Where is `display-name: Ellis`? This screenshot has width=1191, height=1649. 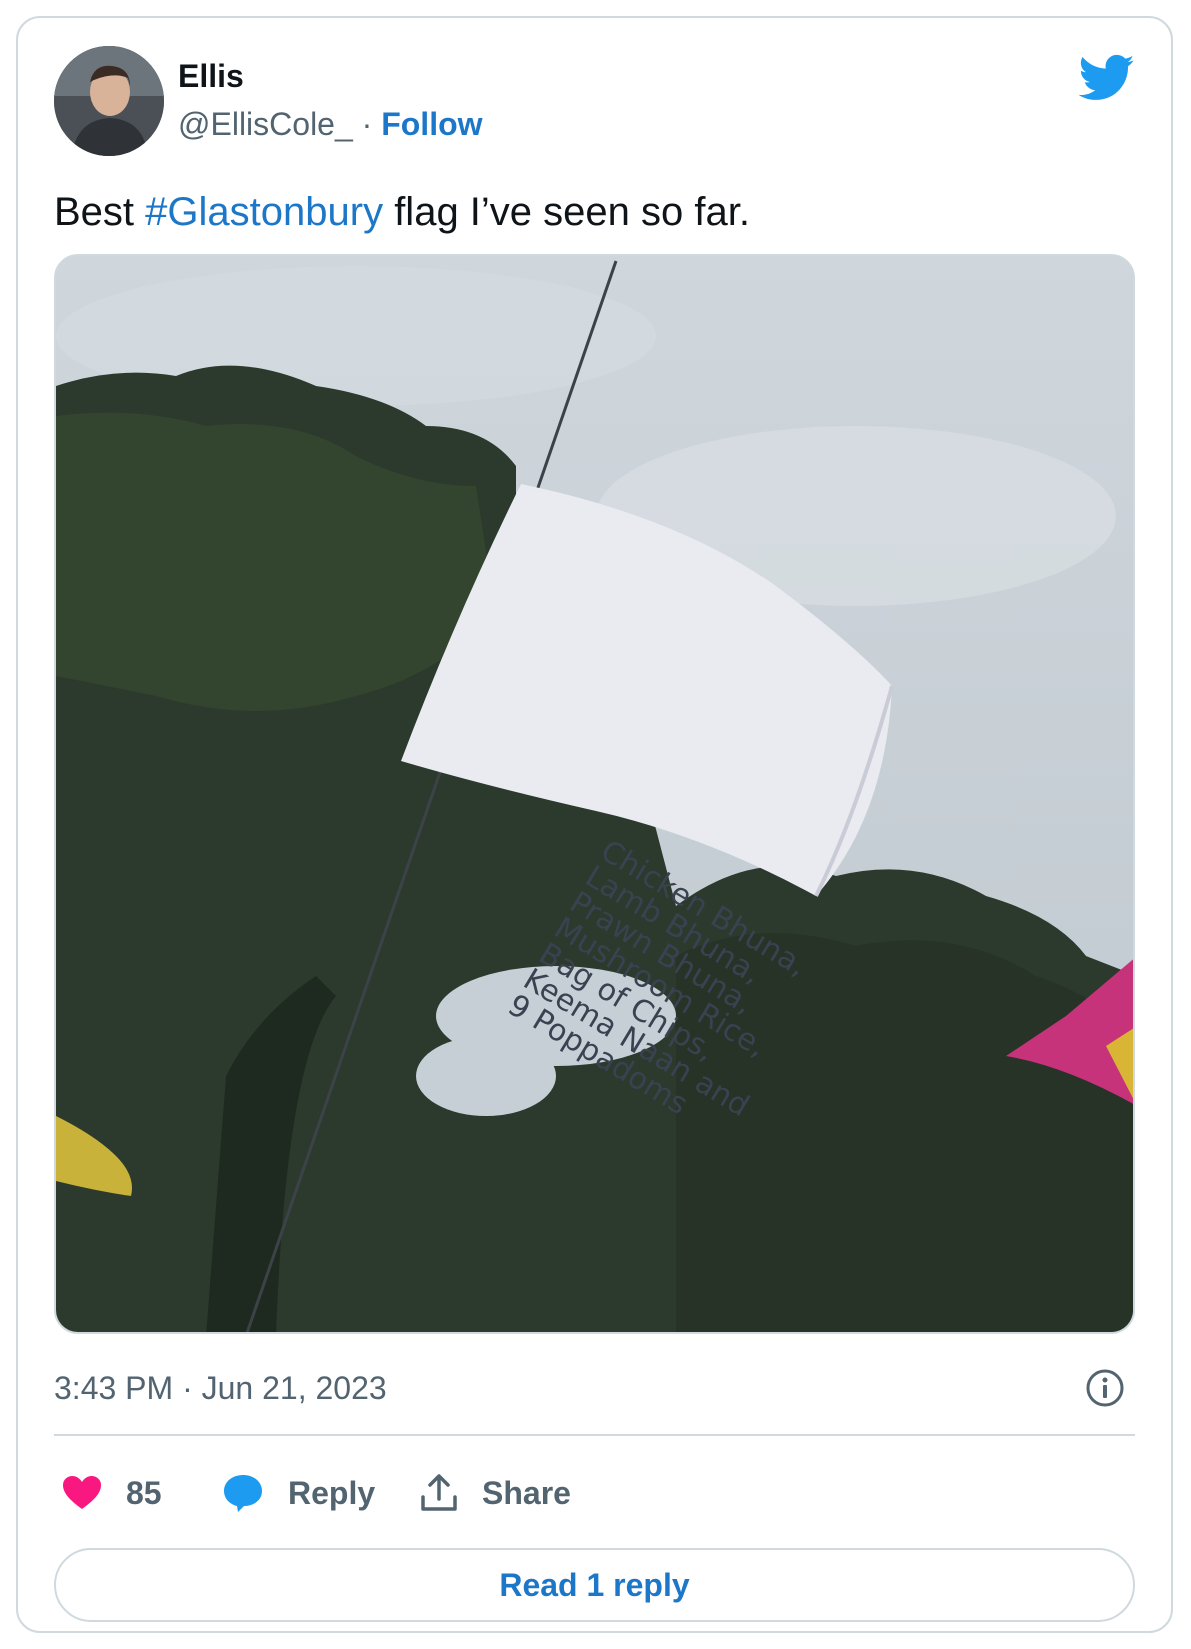 display-name: Ellis is located at coordinates (211, 76).